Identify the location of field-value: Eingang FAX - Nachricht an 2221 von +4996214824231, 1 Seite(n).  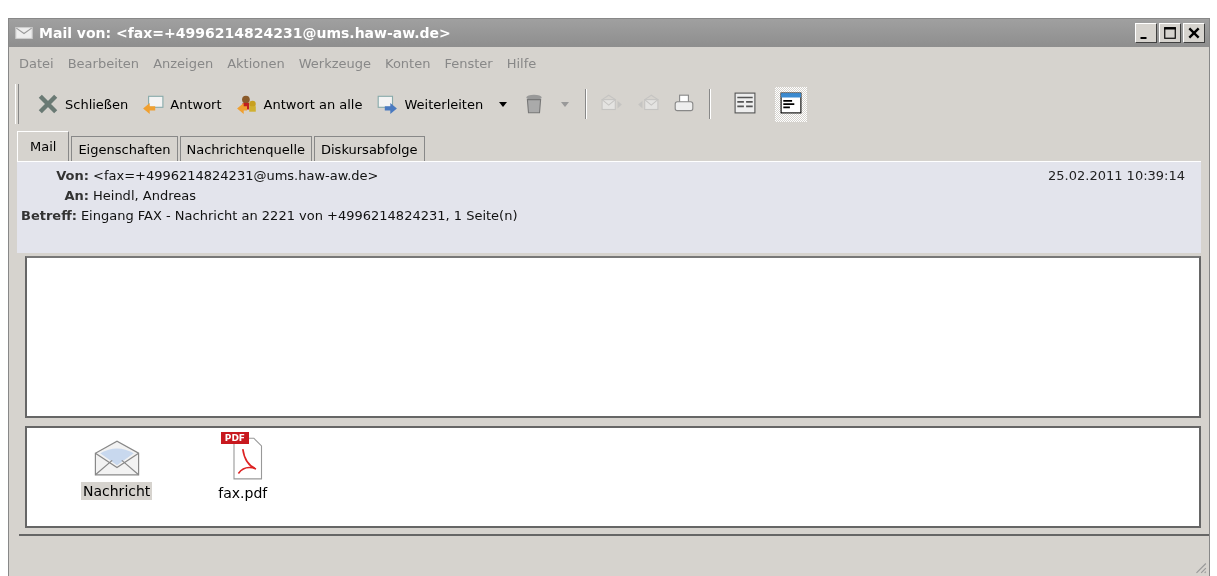
(299, 215).